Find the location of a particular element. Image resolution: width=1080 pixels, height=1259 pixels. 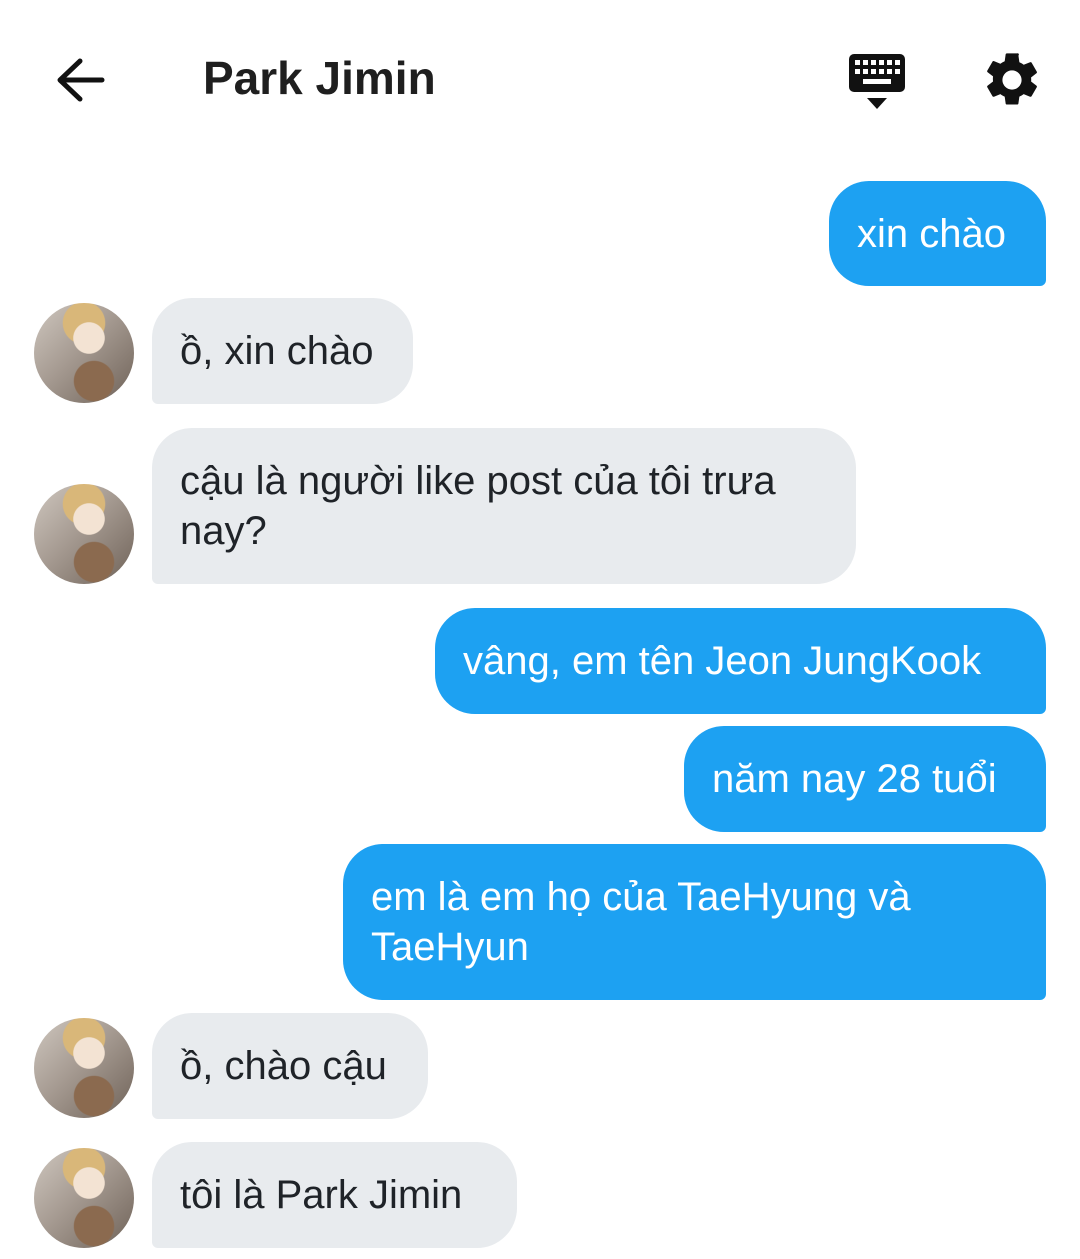

message-incoming: cậu là người like post của tôi trưa nay? is located at coordinates (504, 506).